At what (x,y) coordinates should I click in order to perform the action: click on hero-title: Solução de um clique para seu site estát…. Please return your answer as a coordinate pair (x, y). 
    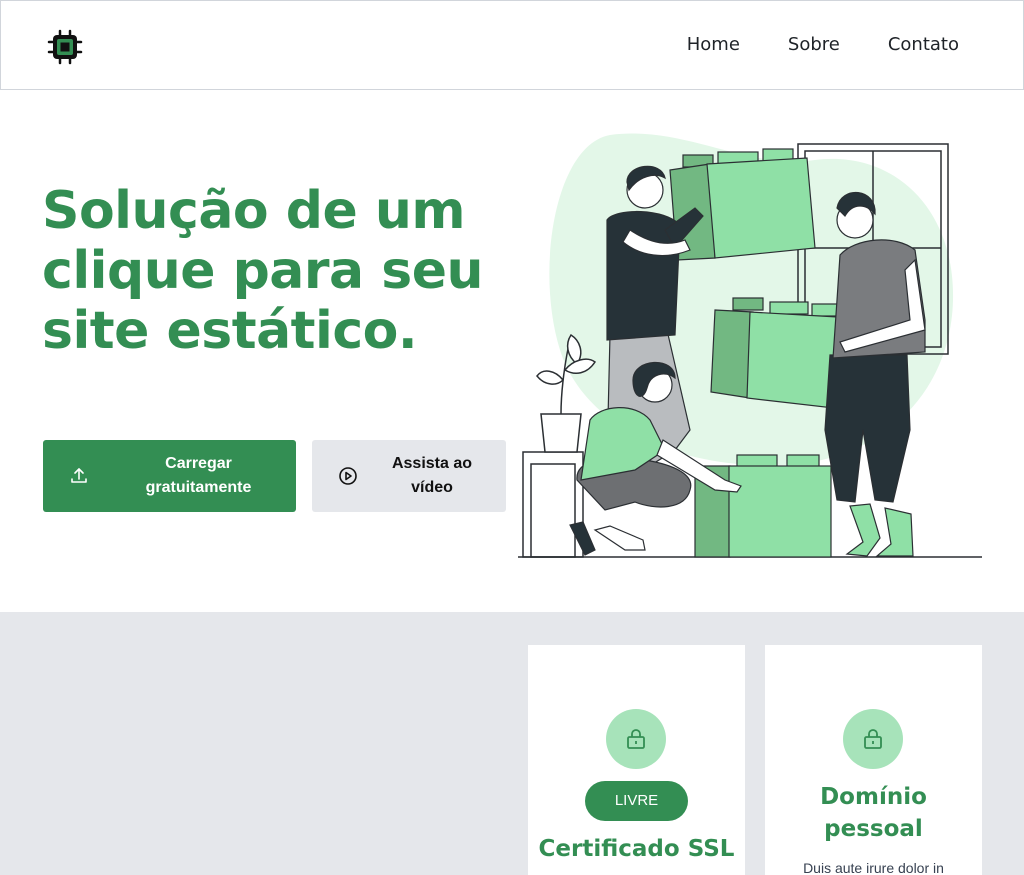
    Looking at the image, I should click on (262, 271).